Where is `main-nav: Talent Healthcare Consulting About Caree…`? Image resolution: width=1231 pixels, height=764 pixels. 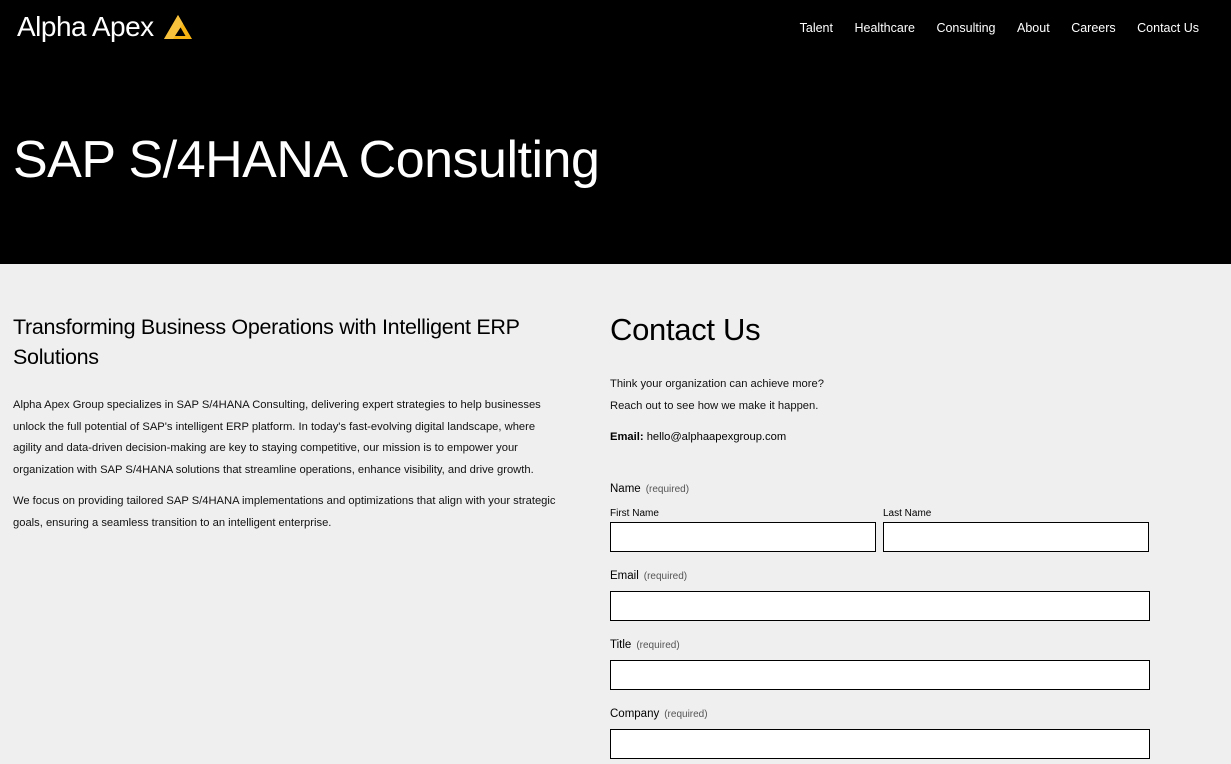
main-nav: Talent Healthcare Consulting About Caree… is located at coordinates (988, 28).